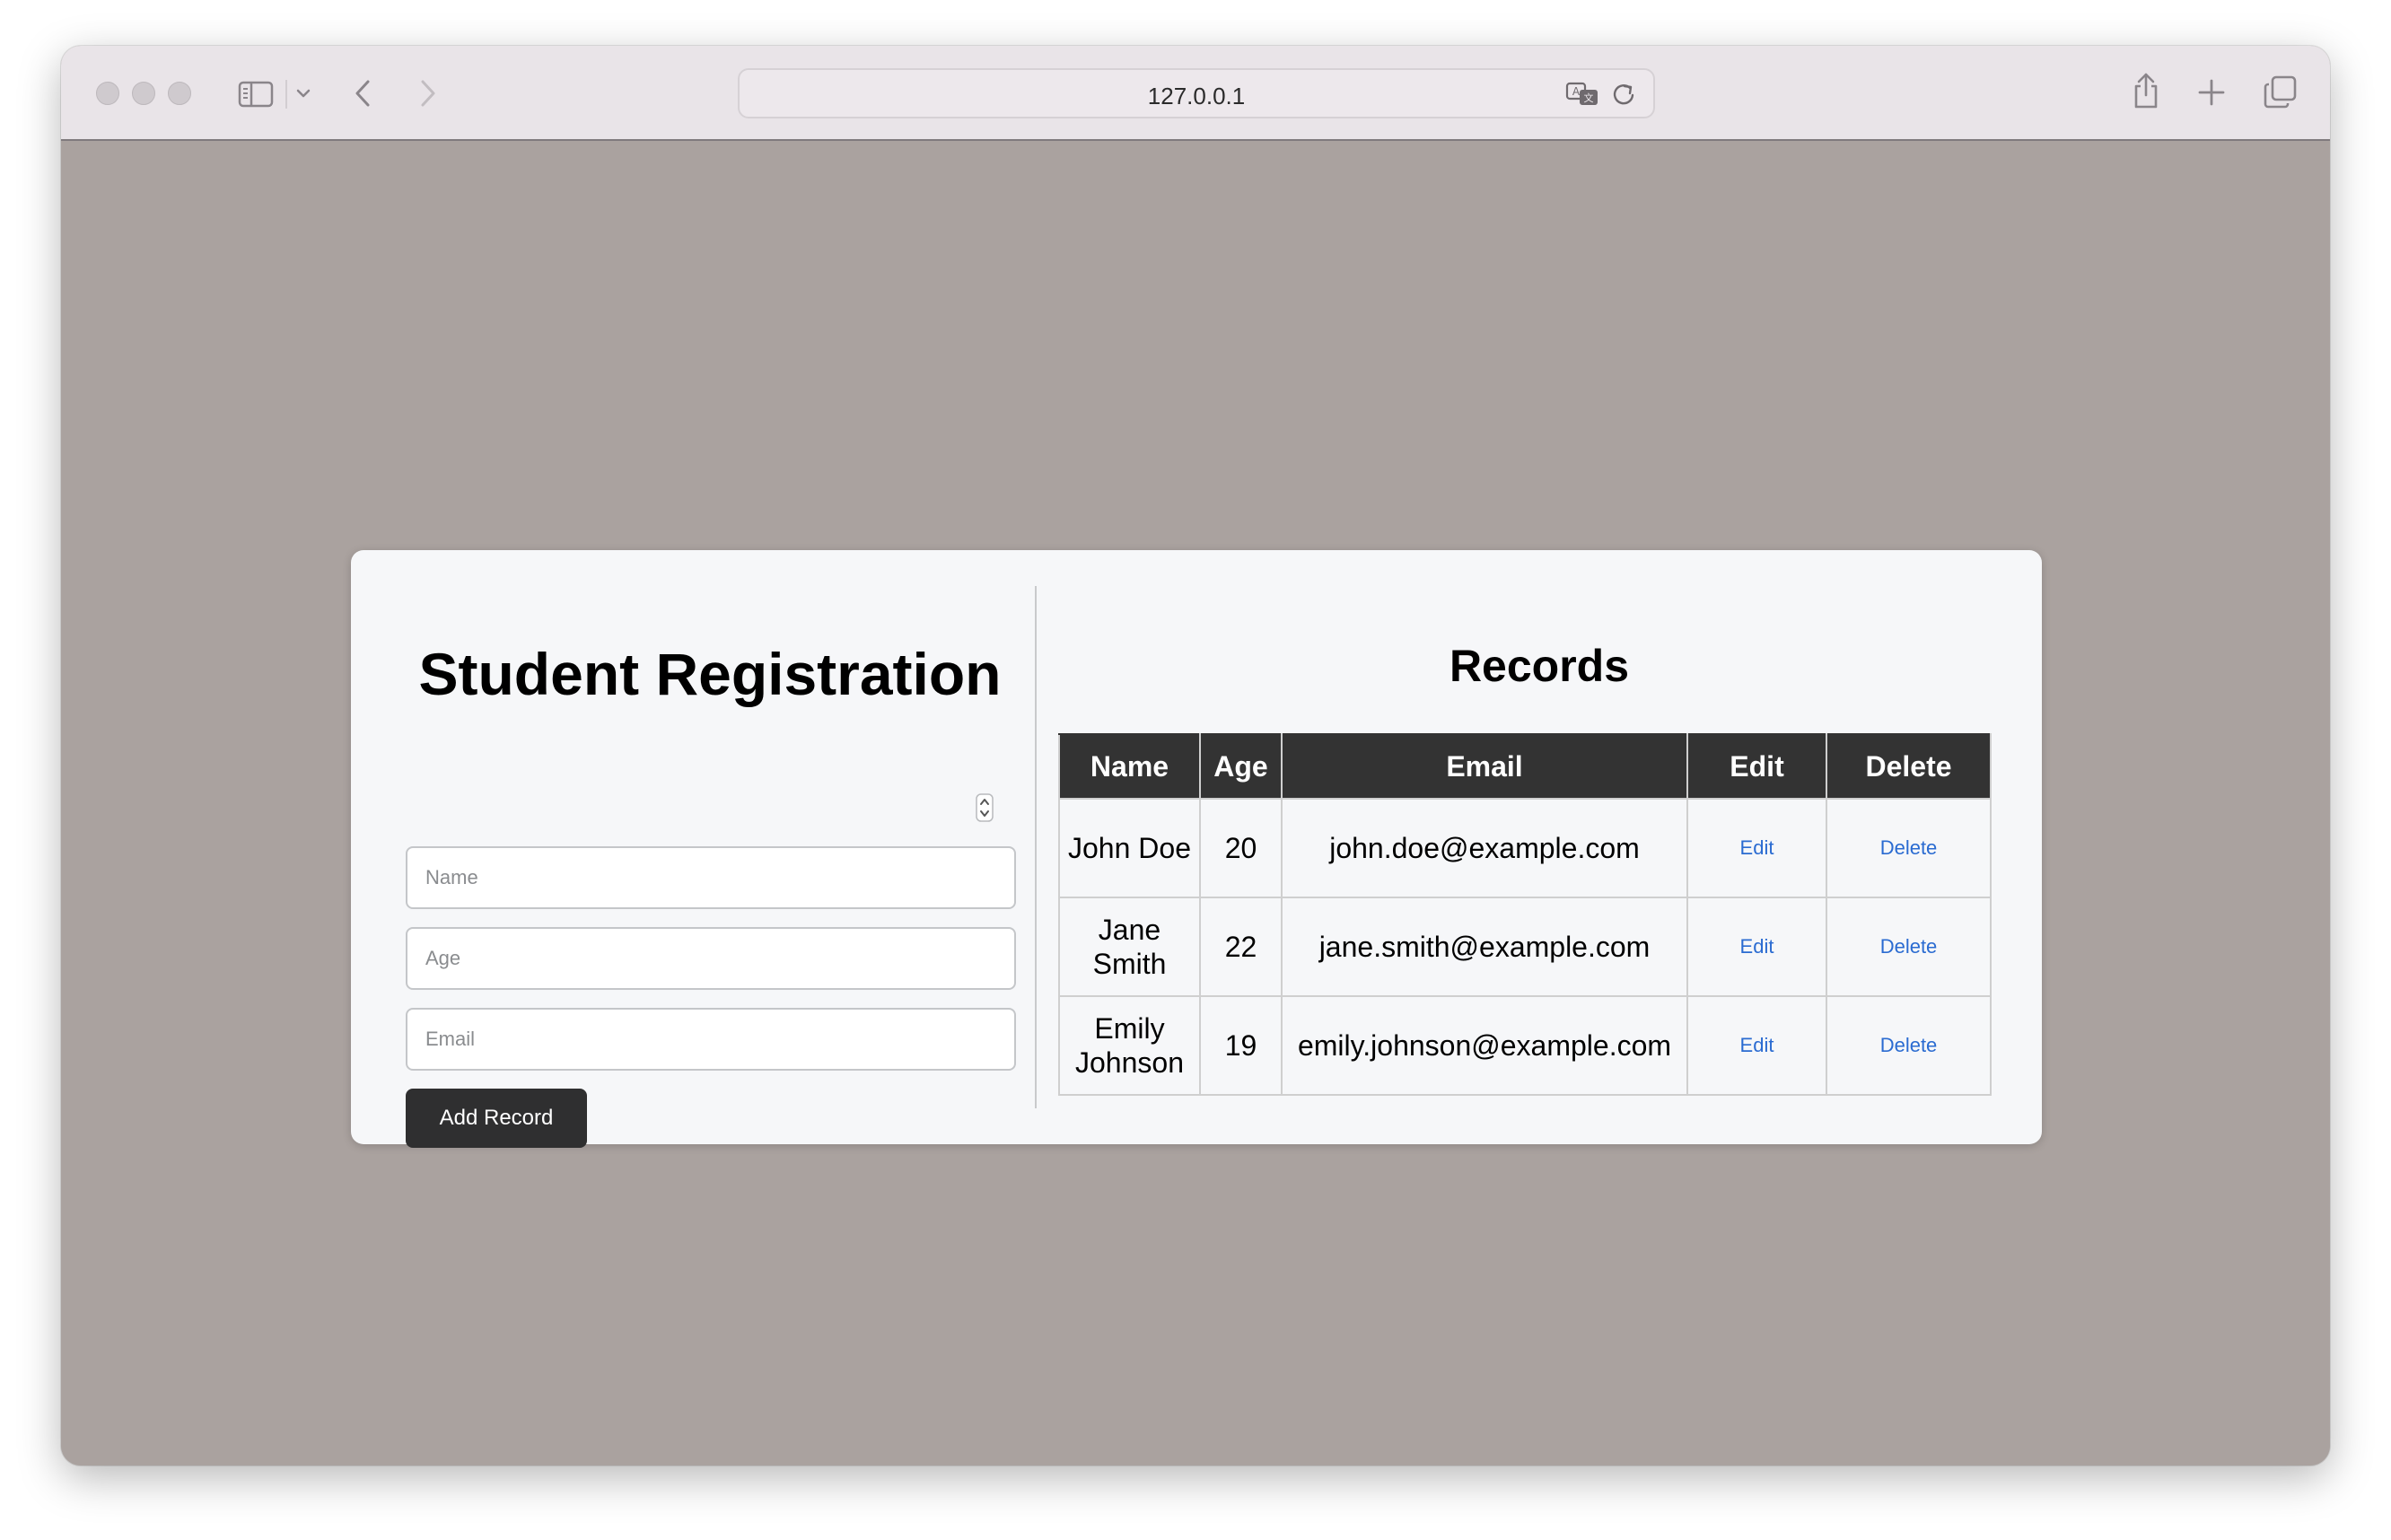 The height and width of the screenshot is (1540, 2391). I want to click on name-input, so click(711, 878).